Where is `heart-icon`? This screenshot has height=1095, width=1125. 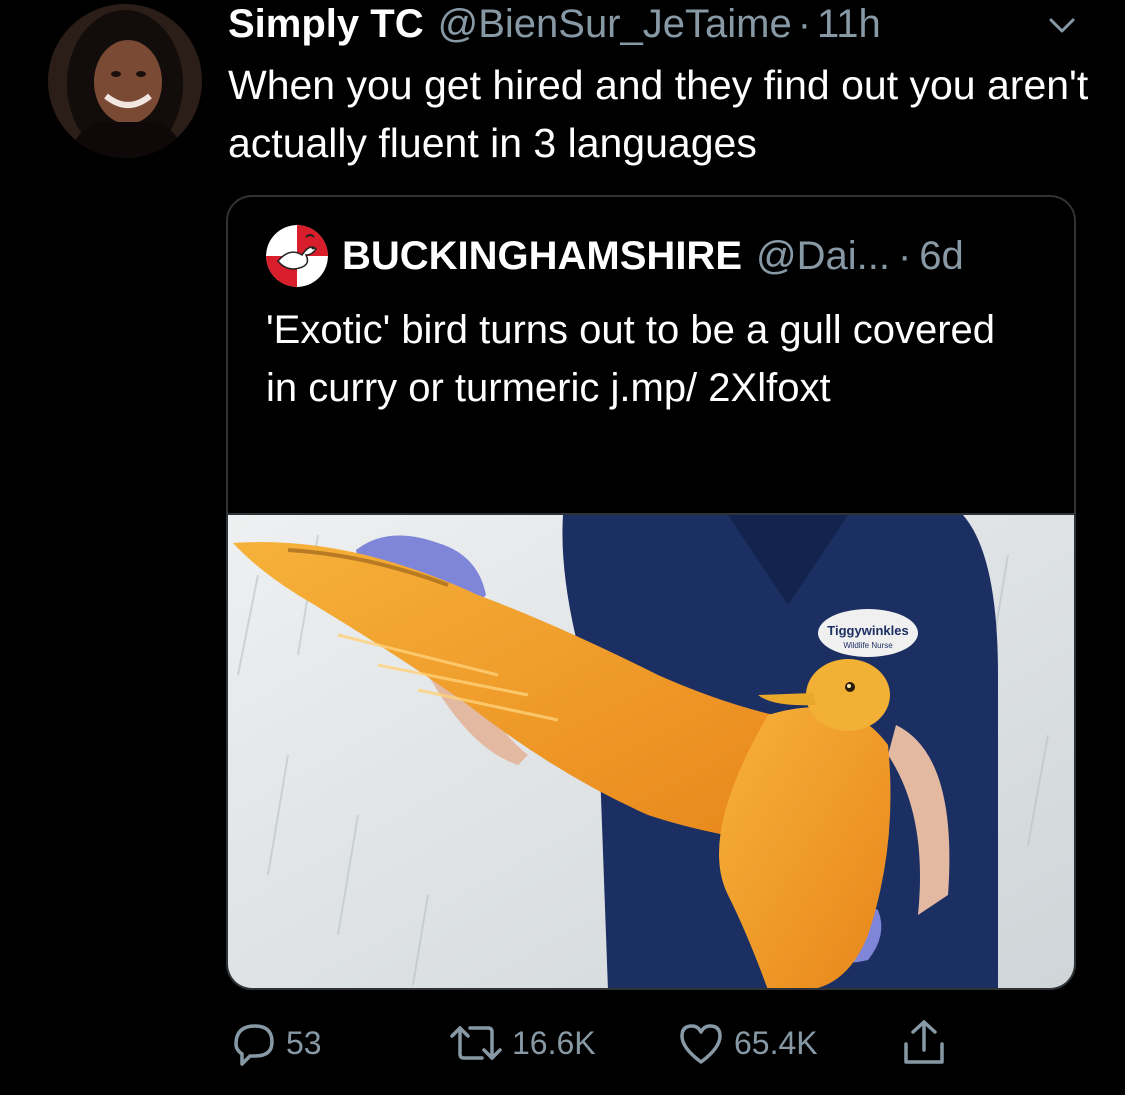 heart-icon is located at coordinates (701, 1044).